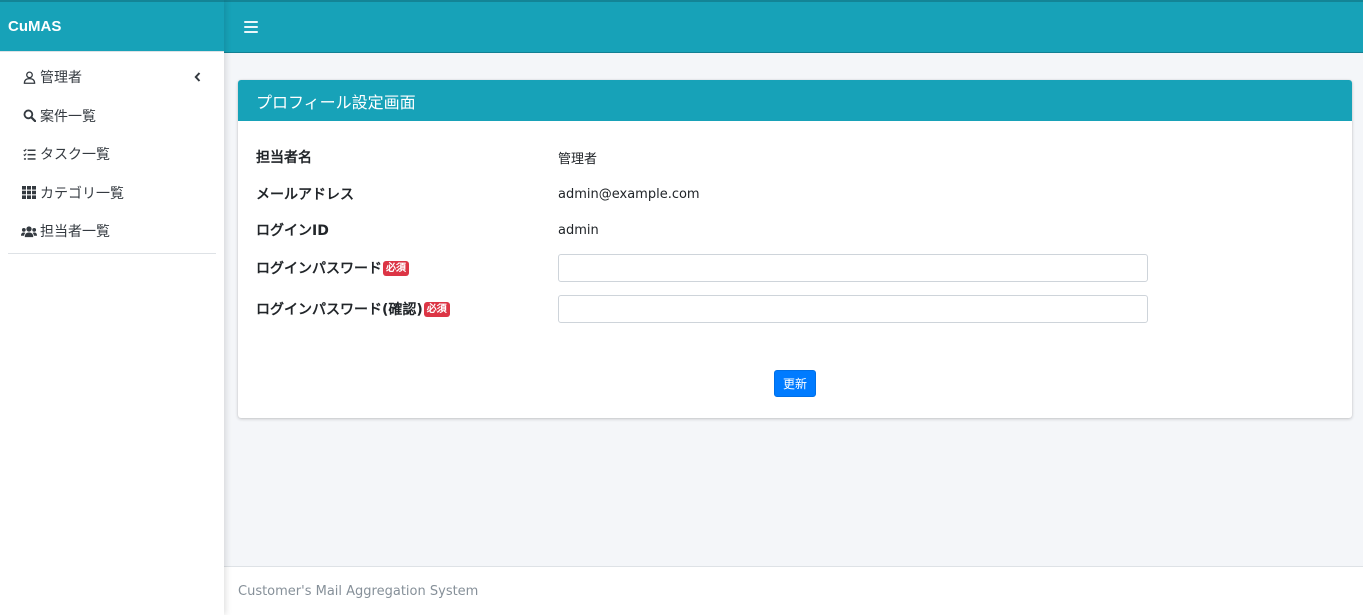  What do you see at coordinates (578, 230) in the screenshot?
I see `login-id-value: admin` at bounding box center [578, 230].